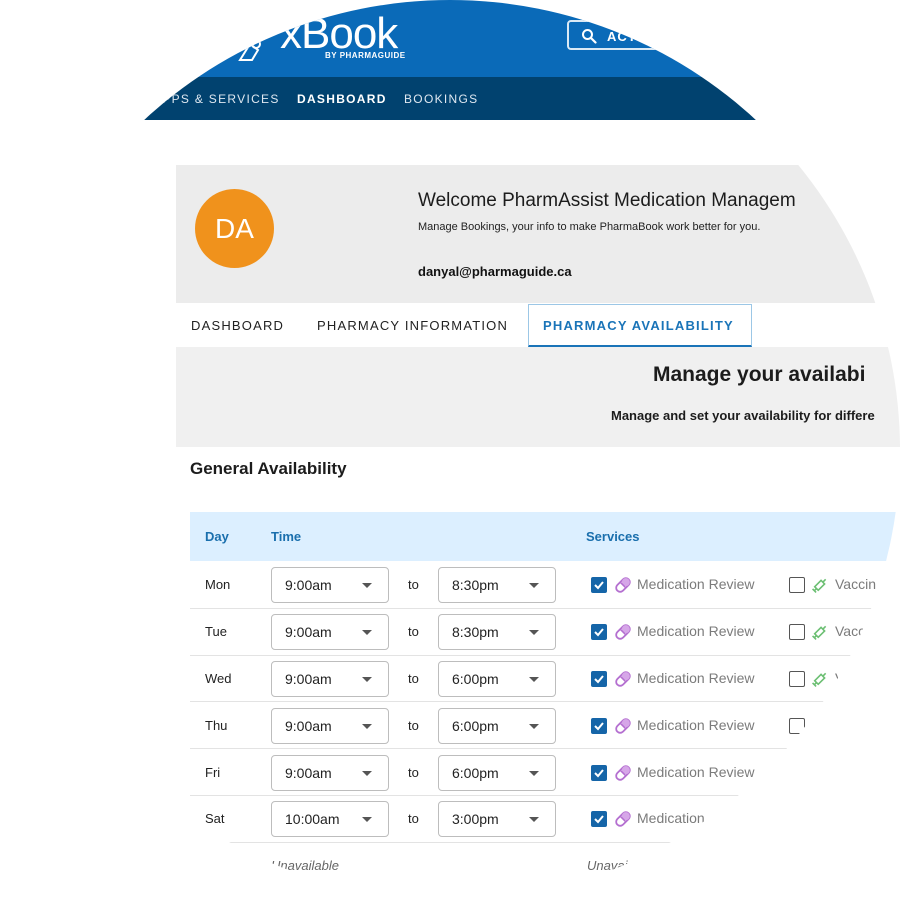 The width and height of the screenshot is (900, 900). Describe the element at coordinates (607, 200) in the screenshot. I see `welcome-heading: Welcome PharmAssist Medication Managem` at that location.